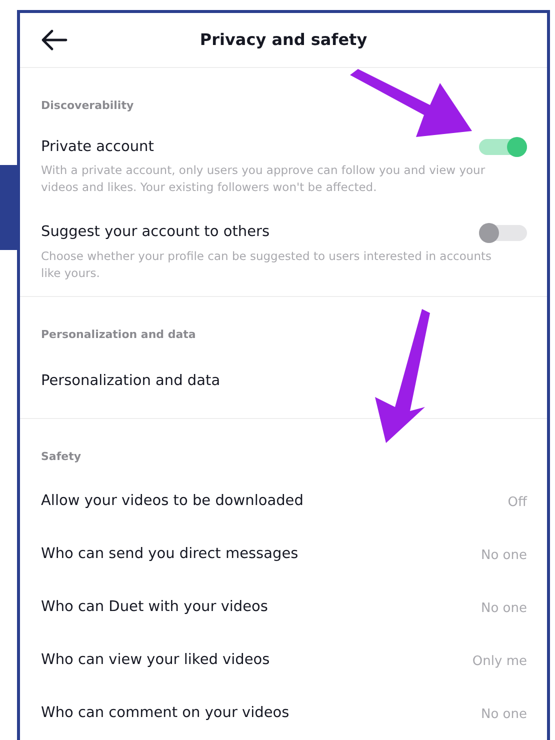 Image resolution: width=555 pixels, height=740 pixels. I want to click on setting-item: Who can Duet with your videos, so click(154, 608).